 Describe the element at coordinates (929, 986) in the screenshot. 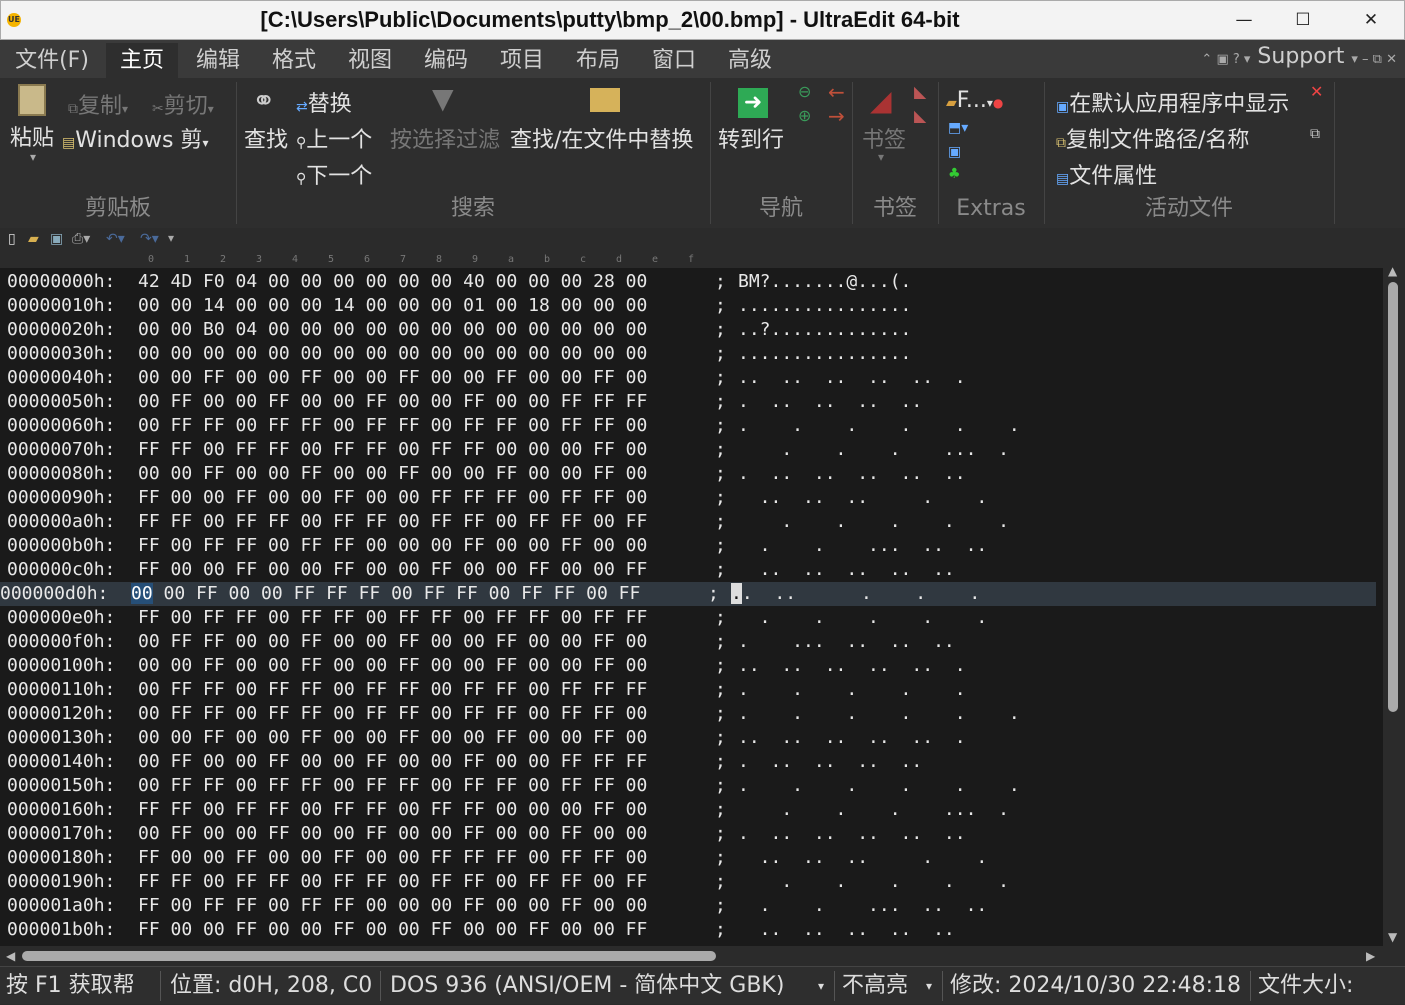

I see `highlight-dropdown-icon: ▾` at that location.